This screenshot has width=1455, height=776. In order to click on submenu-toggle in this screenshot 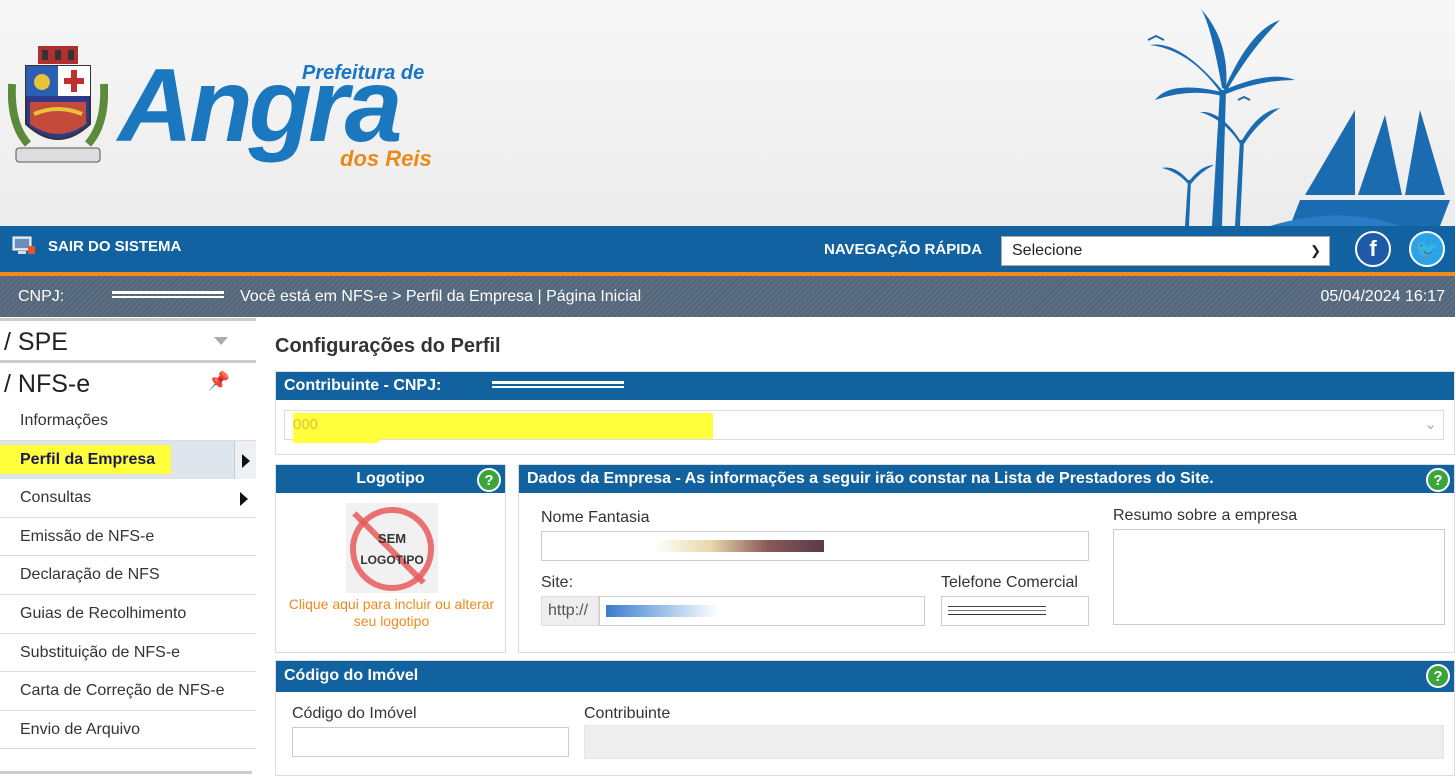, I will do `click(245, 459)`.